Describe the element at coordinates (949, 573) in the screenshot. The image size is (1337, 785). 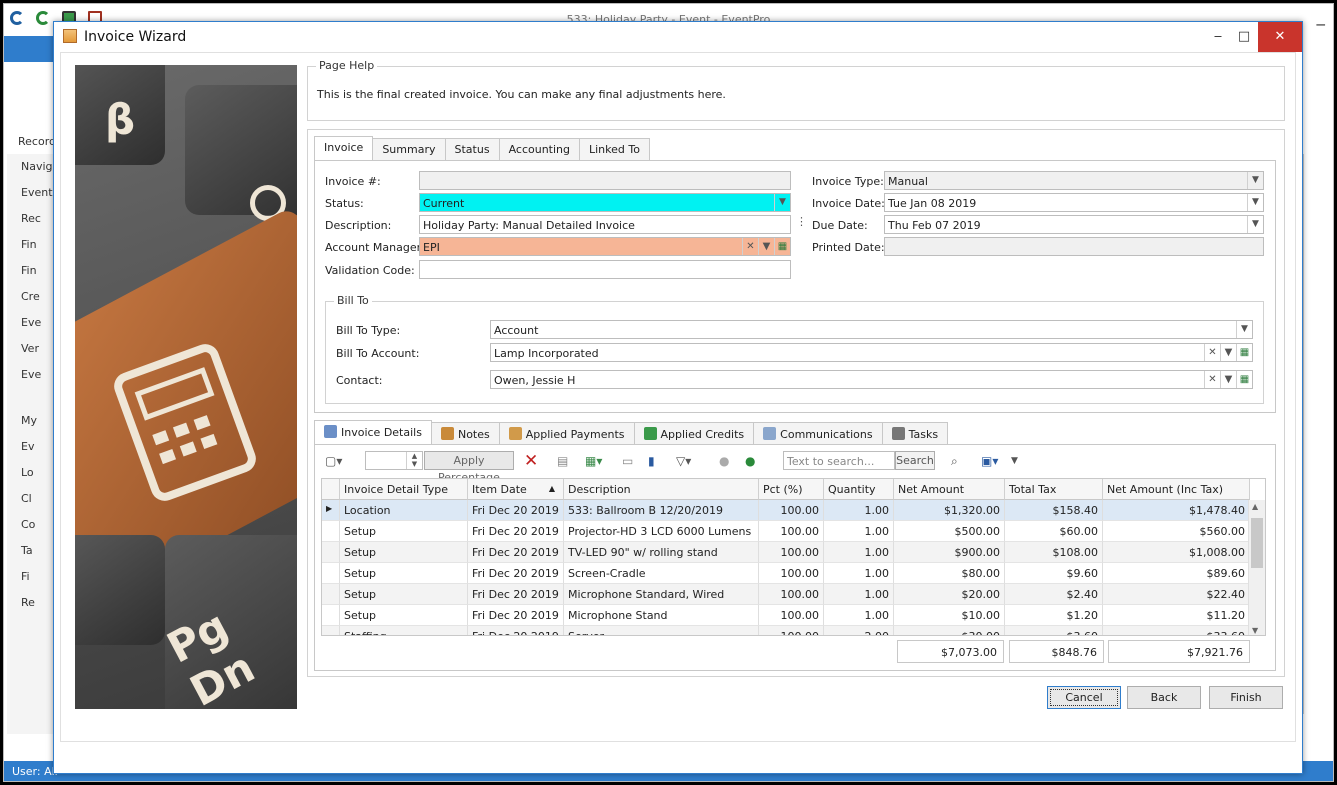
I see `table-cell: $80.00` at that location.